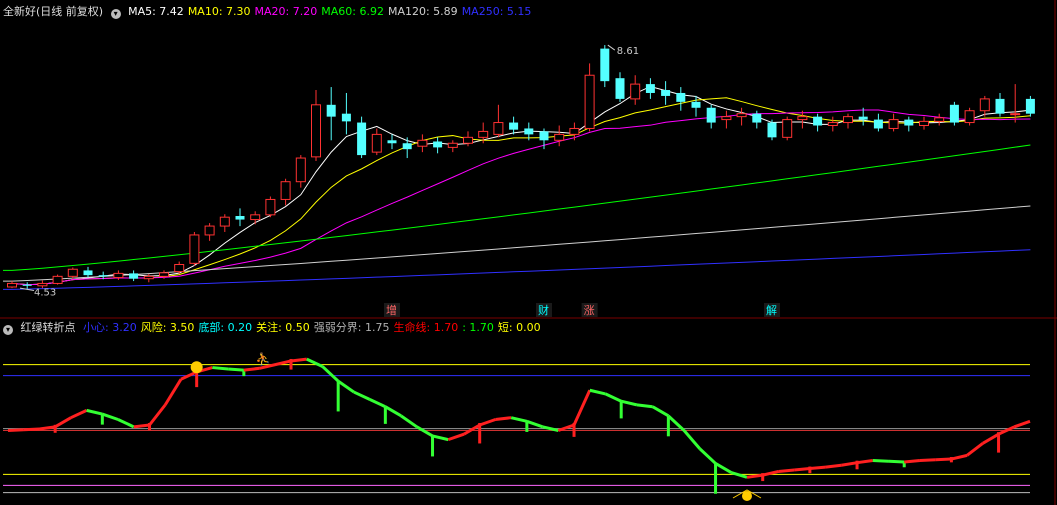 The height and width of the screenshot is (505, 1057). I want to click on indicator-label-5: 生命线: 1.70, so click(426, 327).